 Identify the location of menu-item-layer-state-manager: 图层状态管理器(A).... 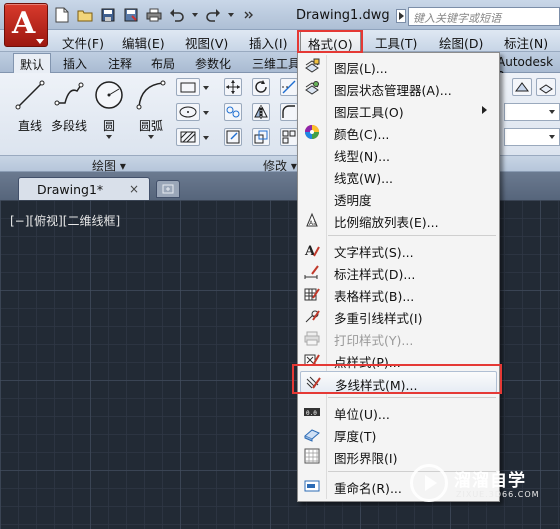
(398, 88).